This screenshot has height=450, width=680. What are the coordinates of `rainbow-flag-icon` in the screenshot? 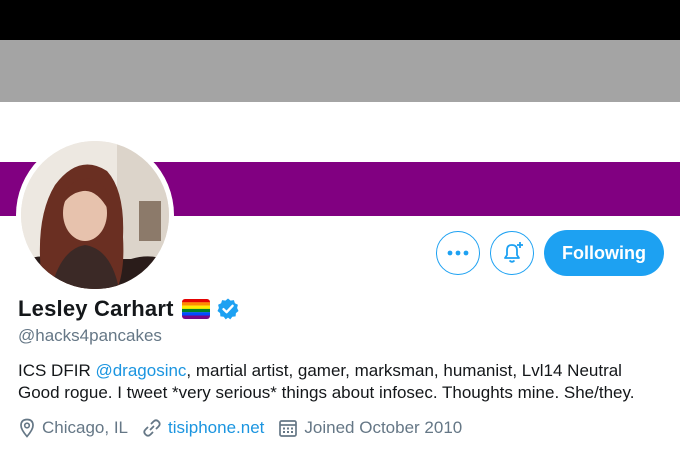 It's located at (195, 309).